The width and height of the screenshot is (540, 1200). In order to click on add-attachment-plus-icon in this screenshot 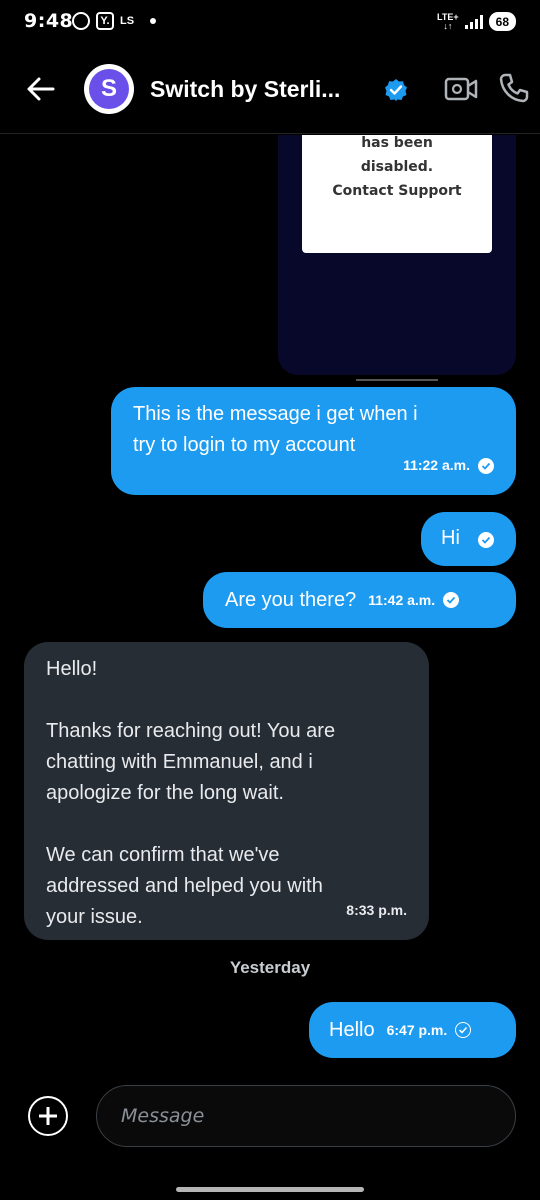, I will do `click(48, 1116)`.